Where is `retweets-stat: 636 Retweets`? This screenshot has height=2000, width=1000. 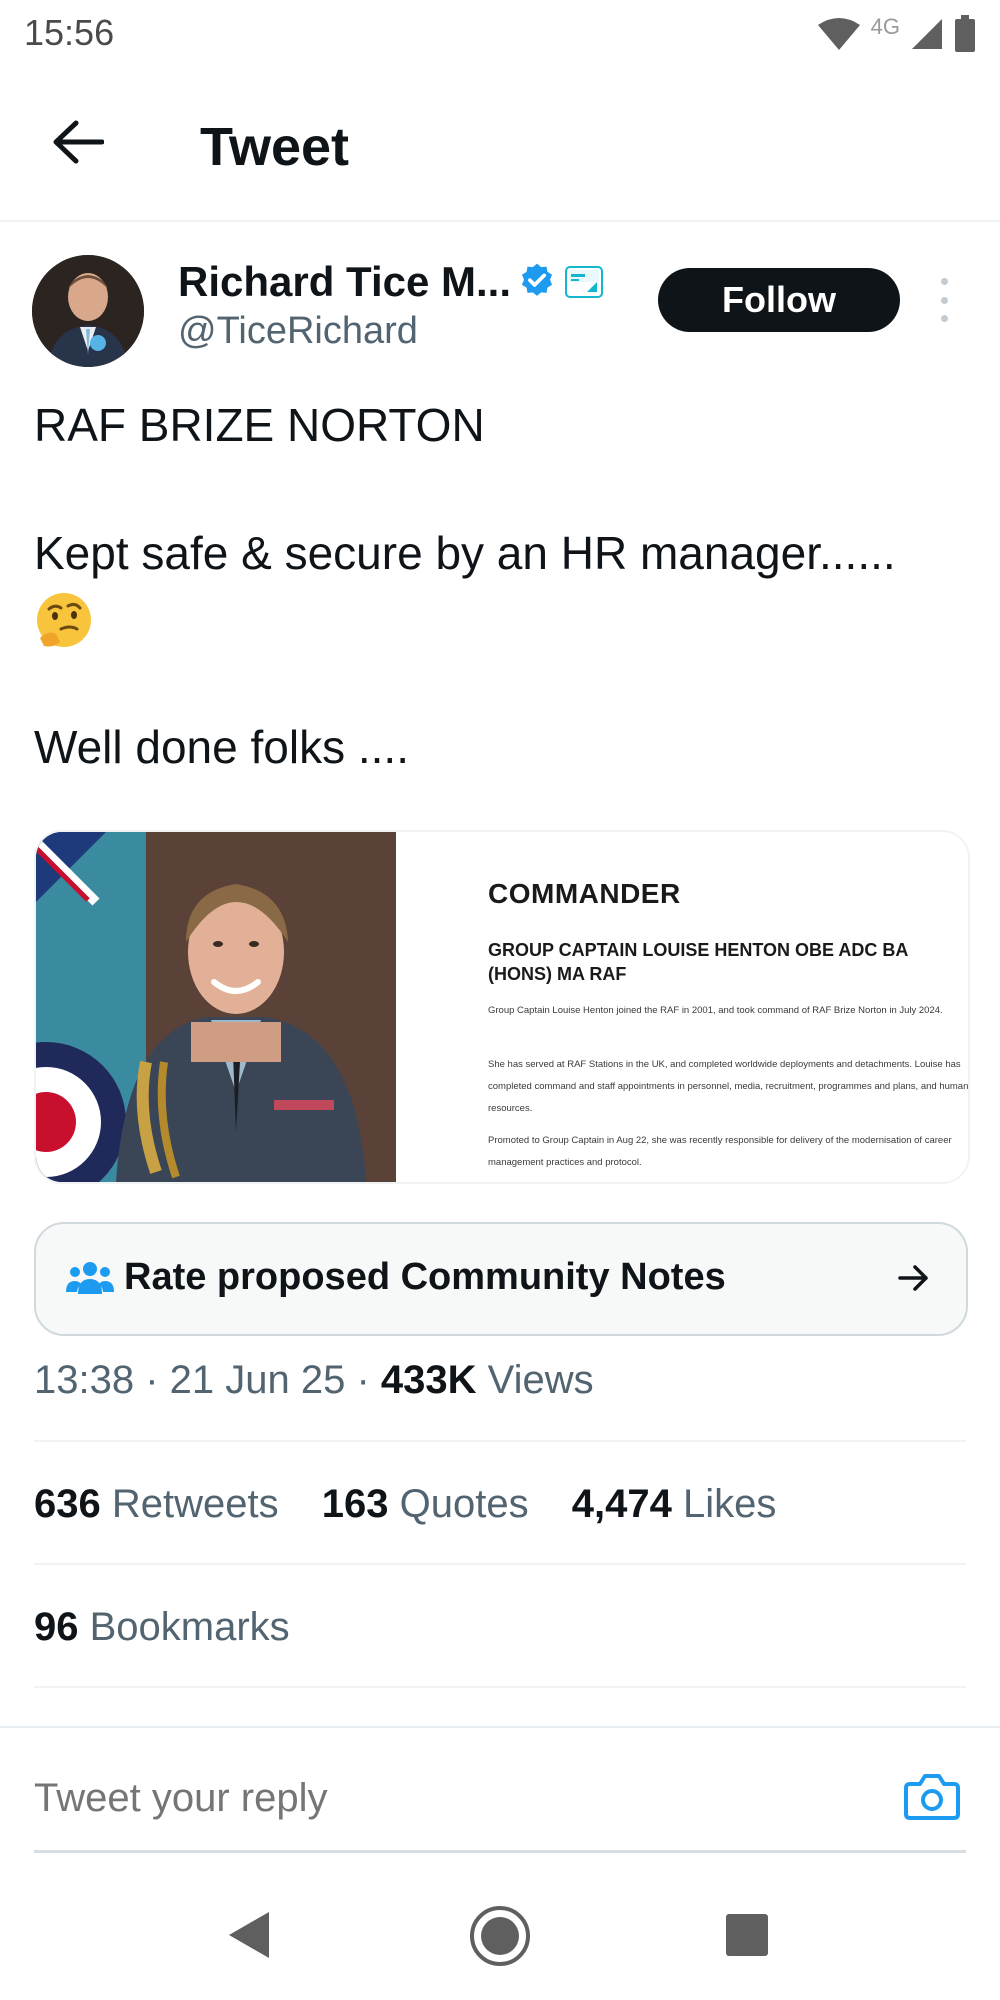
retweets-stat: 636 Retweets is located at coordinates (156, 1504).